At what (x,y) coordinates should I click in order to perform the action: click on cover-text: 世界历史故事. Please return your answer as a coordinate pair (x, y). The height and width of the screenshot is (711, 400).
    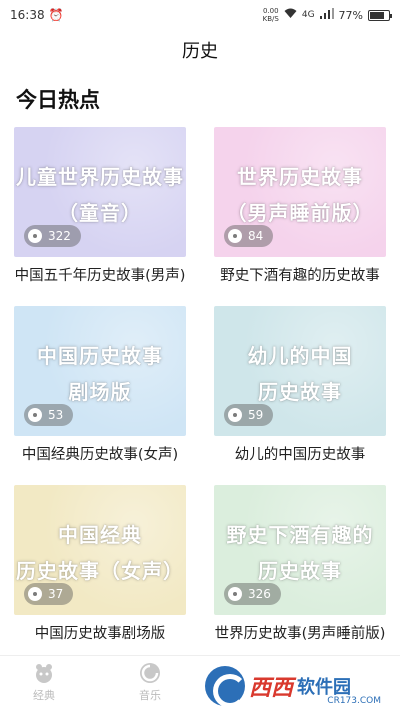
    Looking at the image, I should click on (300, 177).